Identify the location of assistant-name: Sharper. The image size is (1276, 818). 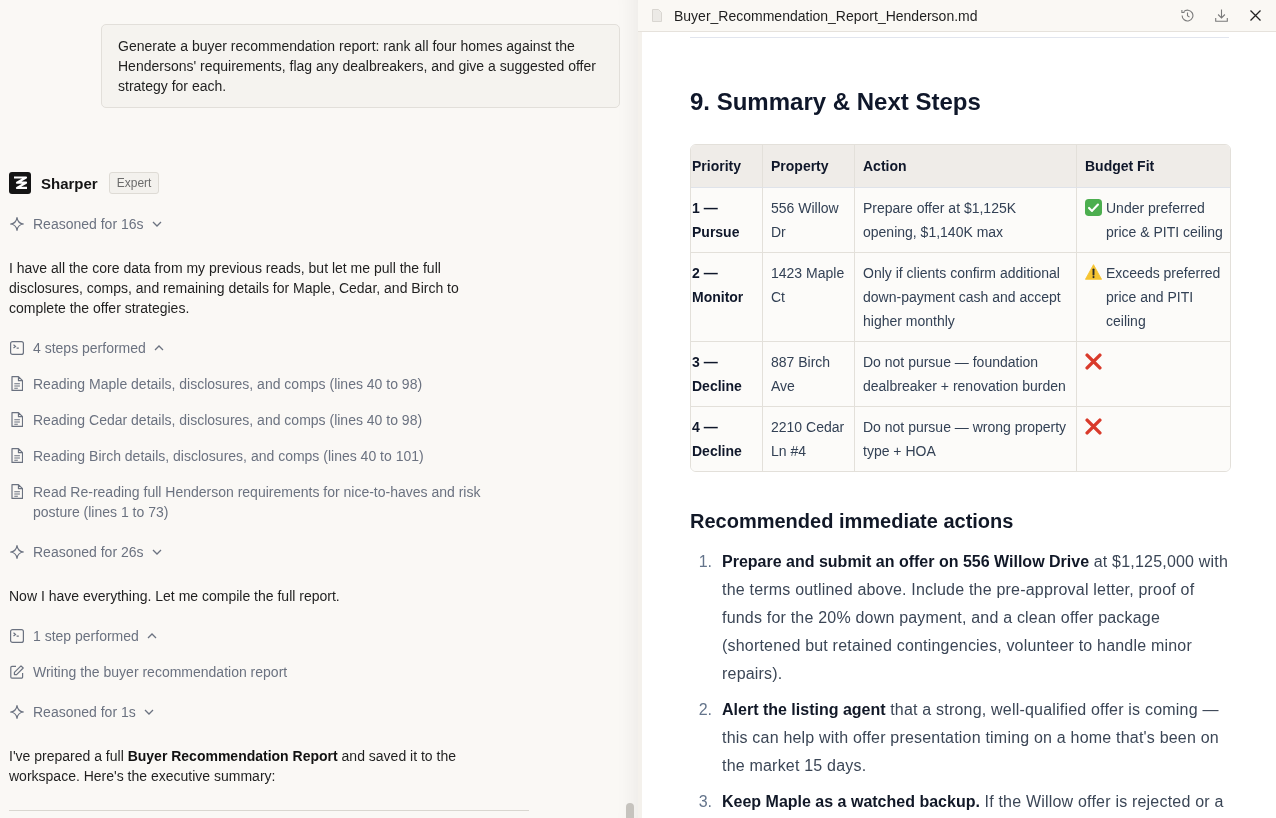
(69, 183).